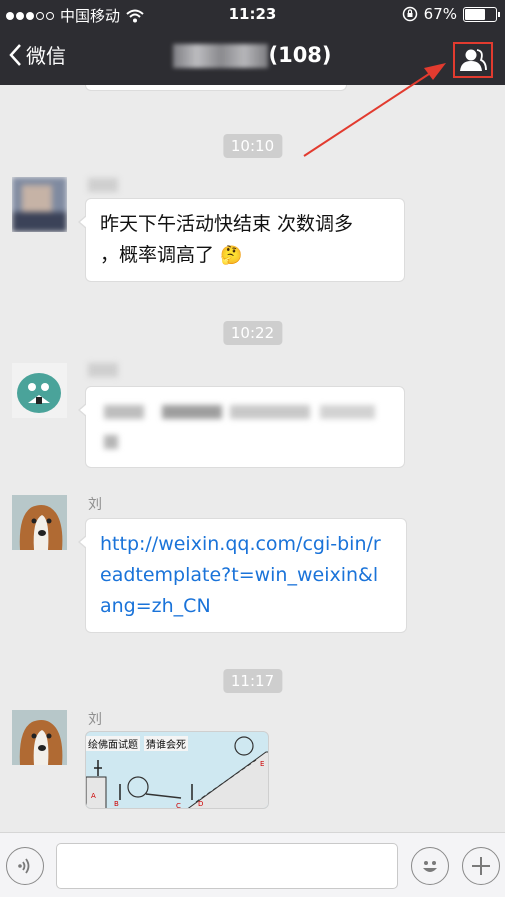 The image size is (505, 897). I want to click on members-icon, so click(473, 60).